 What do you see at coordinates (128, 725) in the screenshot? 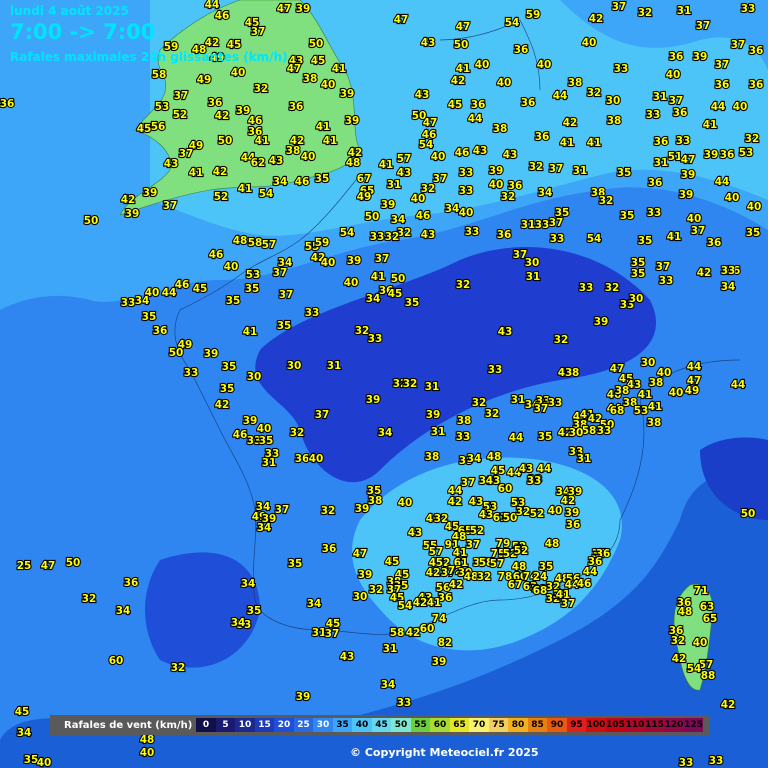
I see `legend-title: Rafales de vent (km/h)` at bounding box center [128, 725].